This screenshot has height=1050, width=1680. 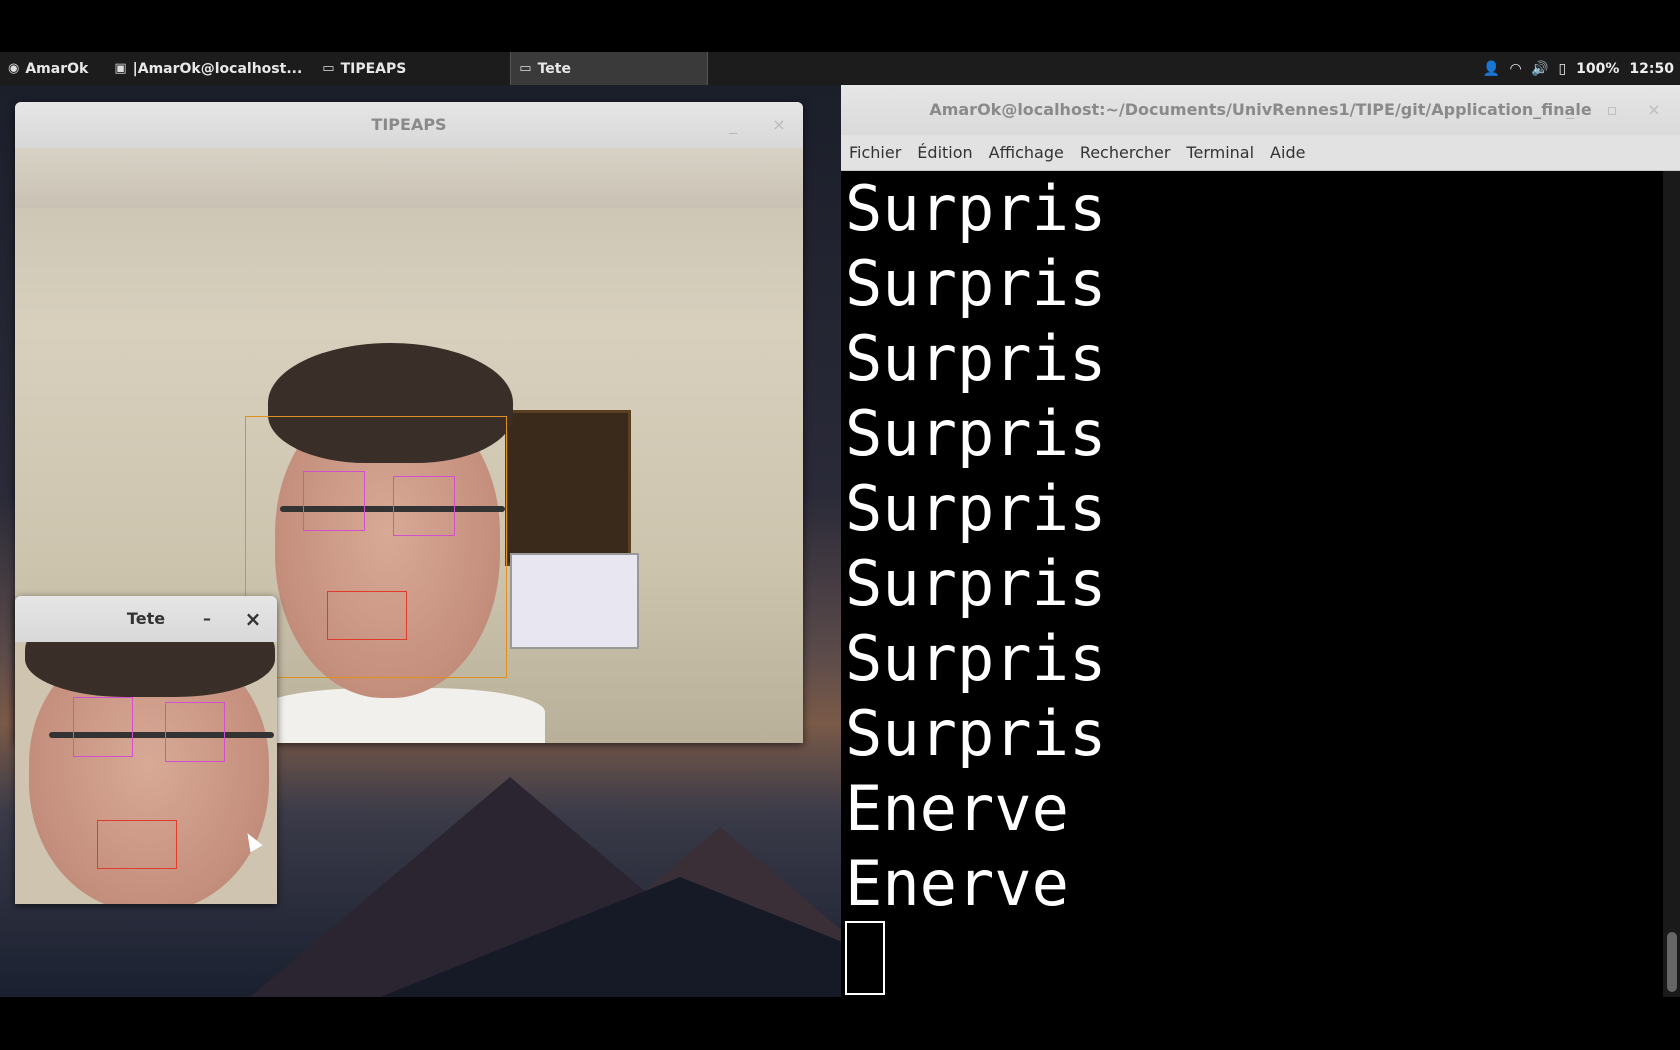 What do you see at coordinates (120, 68) in the screenshot?
I see `terminal-icon: ▣` at bounding box center [120, 68].